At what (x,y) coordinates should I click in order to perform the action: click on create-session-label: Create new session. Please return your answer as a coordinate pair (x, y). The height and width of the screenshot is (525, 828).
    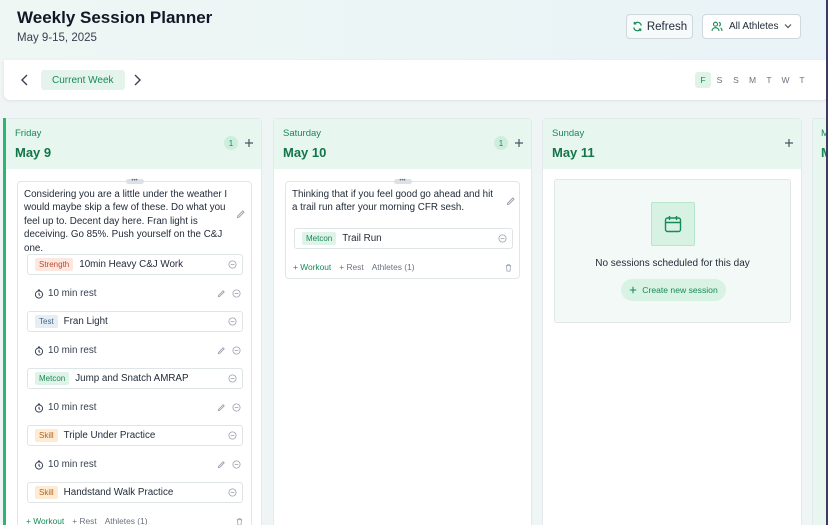
    Looking at the image, I should click on (680, 290).